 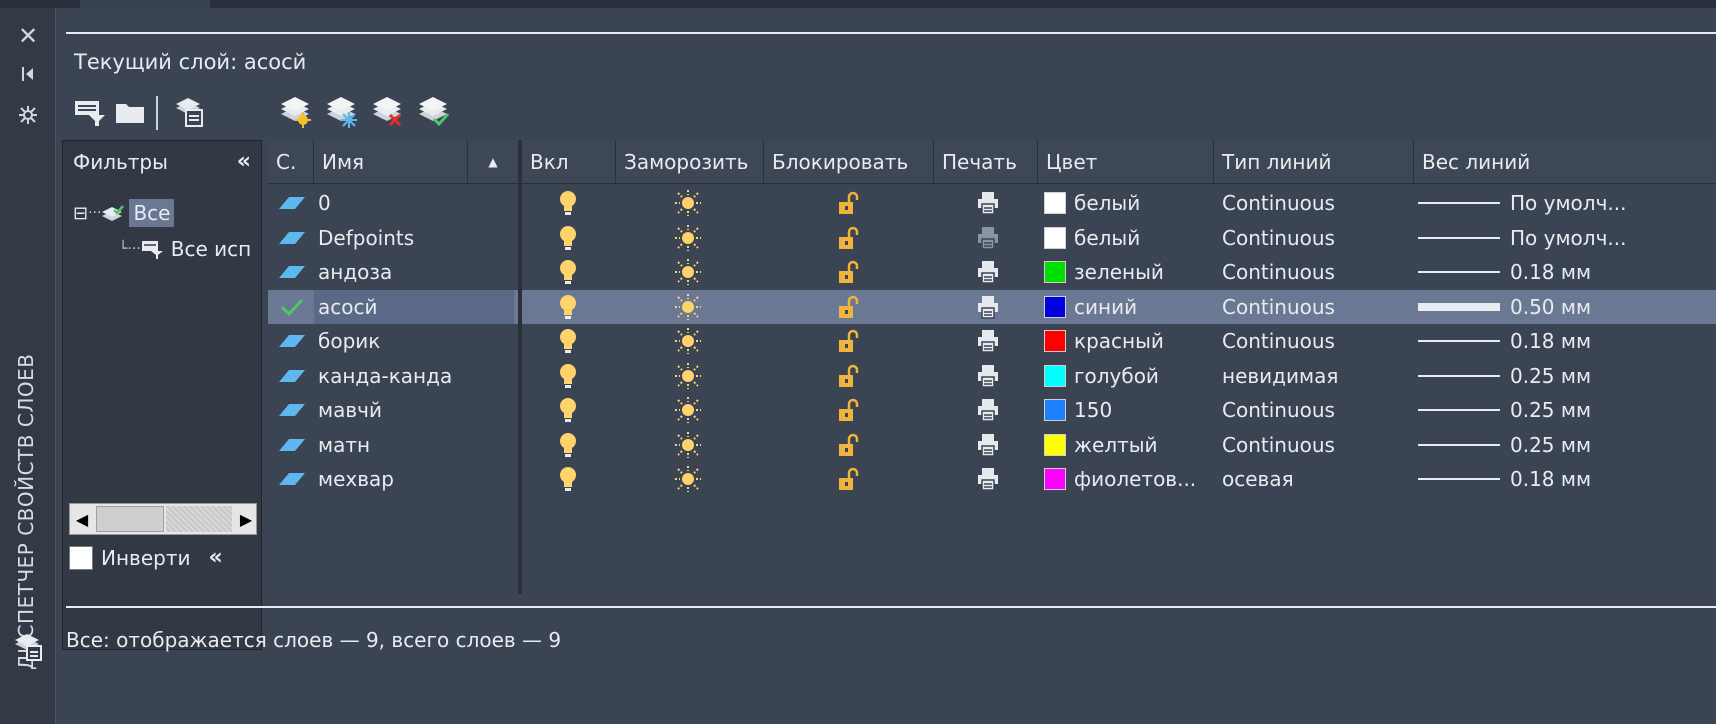 I want to click on tree-item-all: ⊟ ··· Все, so click(x=124, y=213).